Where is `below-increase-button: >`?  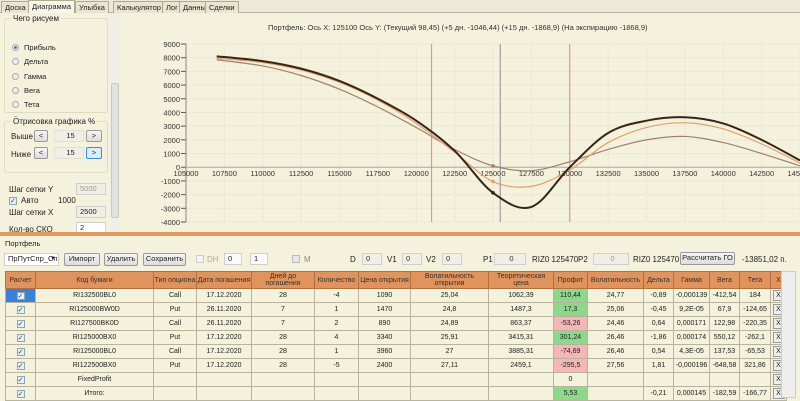 below-increase-button: > is located at coordinates (94, 153).